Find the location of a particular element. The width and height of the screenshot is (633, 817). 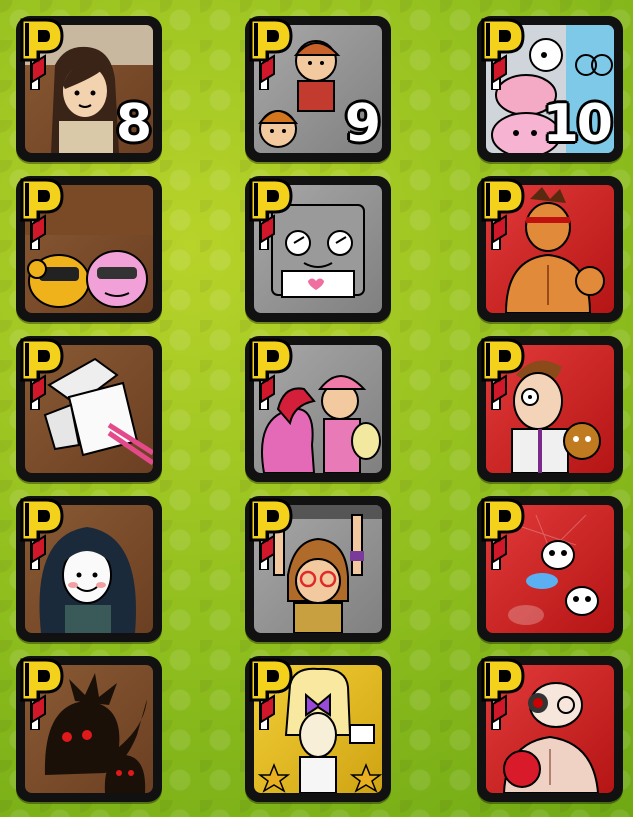

character-tile-9: 9 is located at coordinates (318, 89).